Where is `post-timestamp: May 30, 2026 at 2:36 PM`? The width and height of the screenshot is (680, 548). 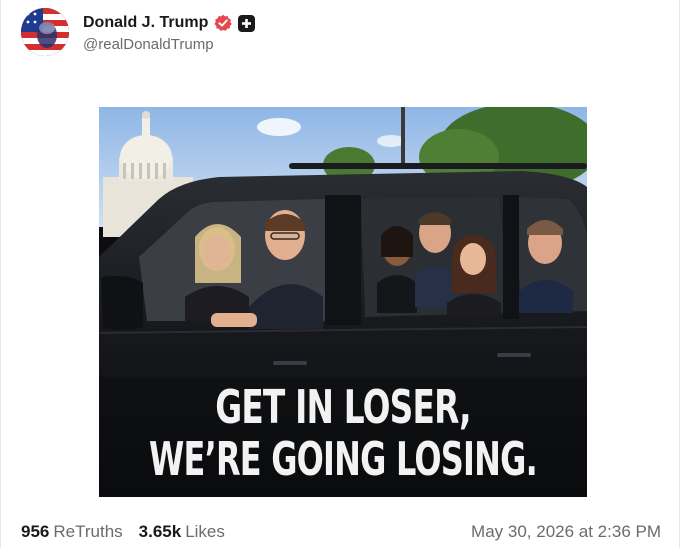 post-timestamp: May 30, 2026 at 2:36 PM is located at coordinates (566, 532).